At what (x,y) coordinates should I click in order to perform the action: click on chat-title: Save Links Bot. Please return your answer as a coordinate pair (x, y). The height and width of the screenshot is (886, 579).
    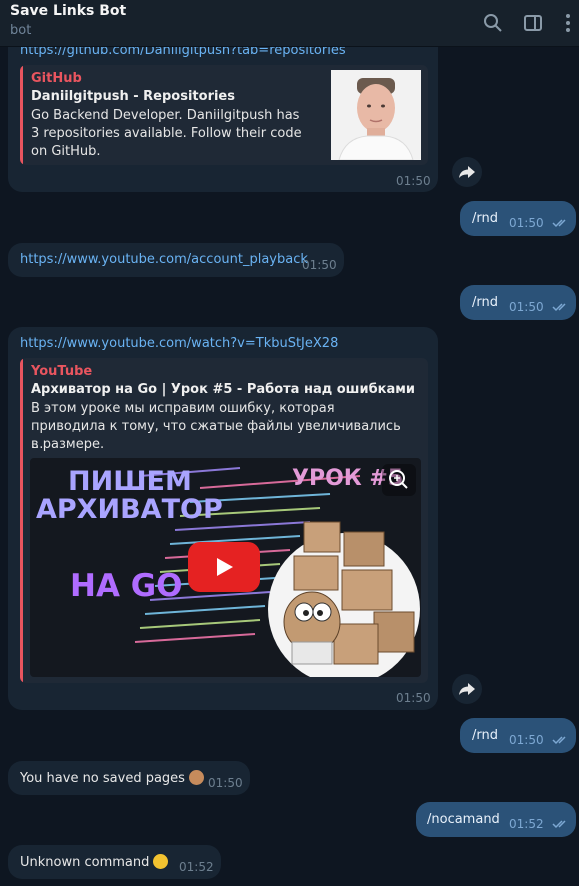
    Looking at the image, I should click on (68, 11).